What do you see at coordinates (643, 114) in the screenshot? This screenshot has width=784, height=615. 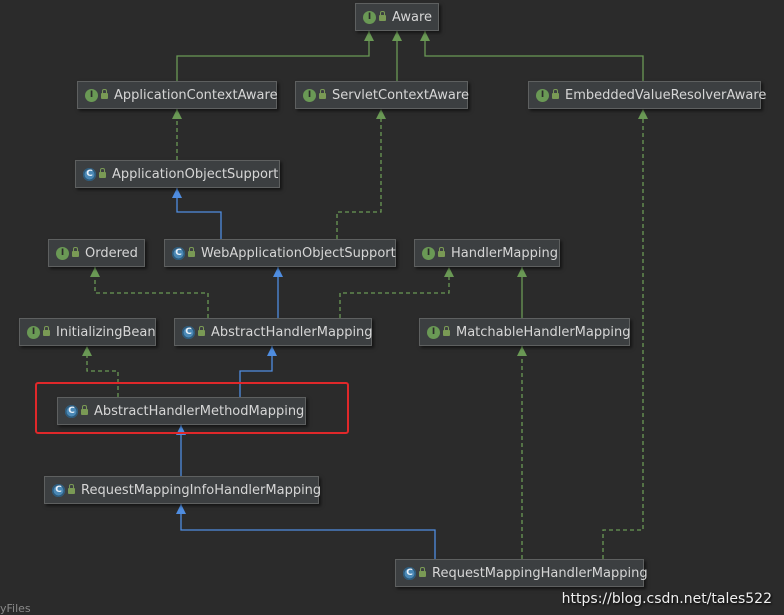 I see `edge-request-mapping-handler-mapping-to-embedded-value-resolver-aware-arrowhead` at bounding box center [643, 114].